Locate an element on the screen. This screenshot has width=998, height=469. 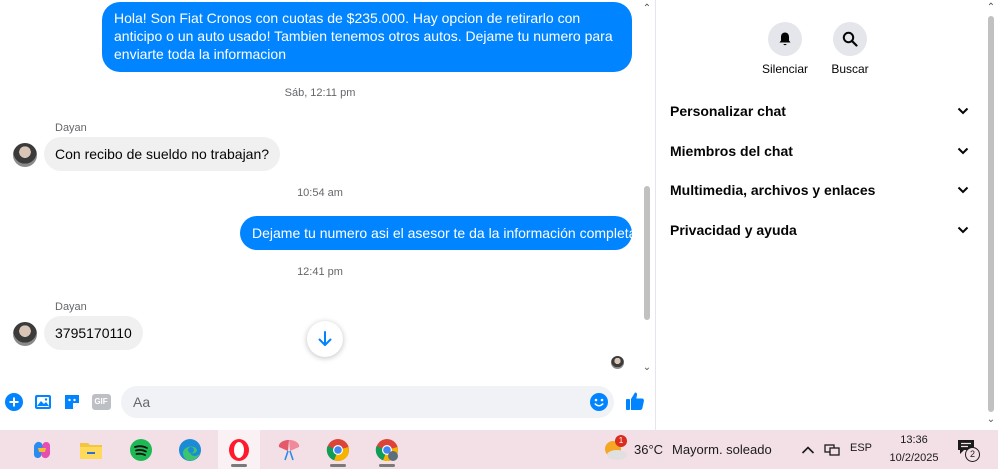
copilot-icon is located at coordinates (42, 449).